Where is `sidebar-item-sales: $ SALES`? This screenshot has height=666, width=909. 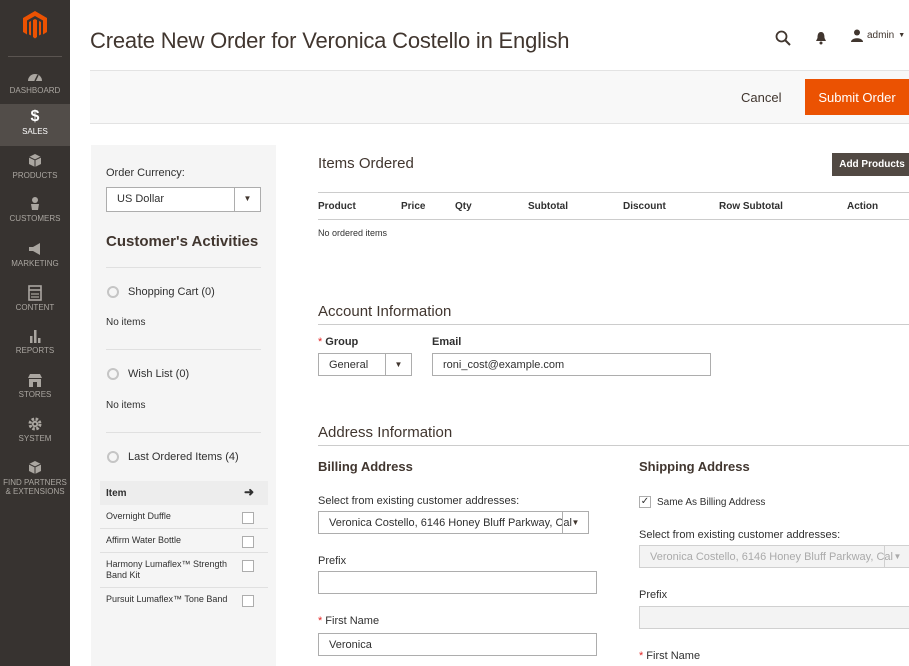 sidebar-item-sales: $ SALES is located at coordinates (35, 125).